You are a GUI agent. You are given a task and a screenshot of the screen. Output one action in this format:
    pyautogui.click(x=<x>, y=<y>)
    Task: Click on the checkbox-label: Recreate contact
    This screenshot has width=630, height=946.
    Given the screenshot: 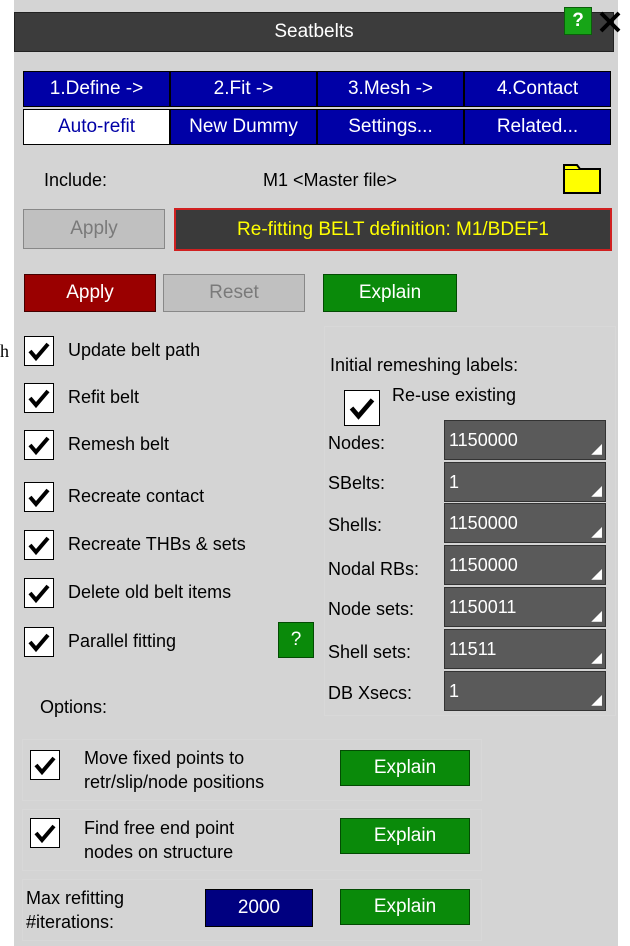 What is the action you would take?
    pyautogui.click(x=136, y=495)
    